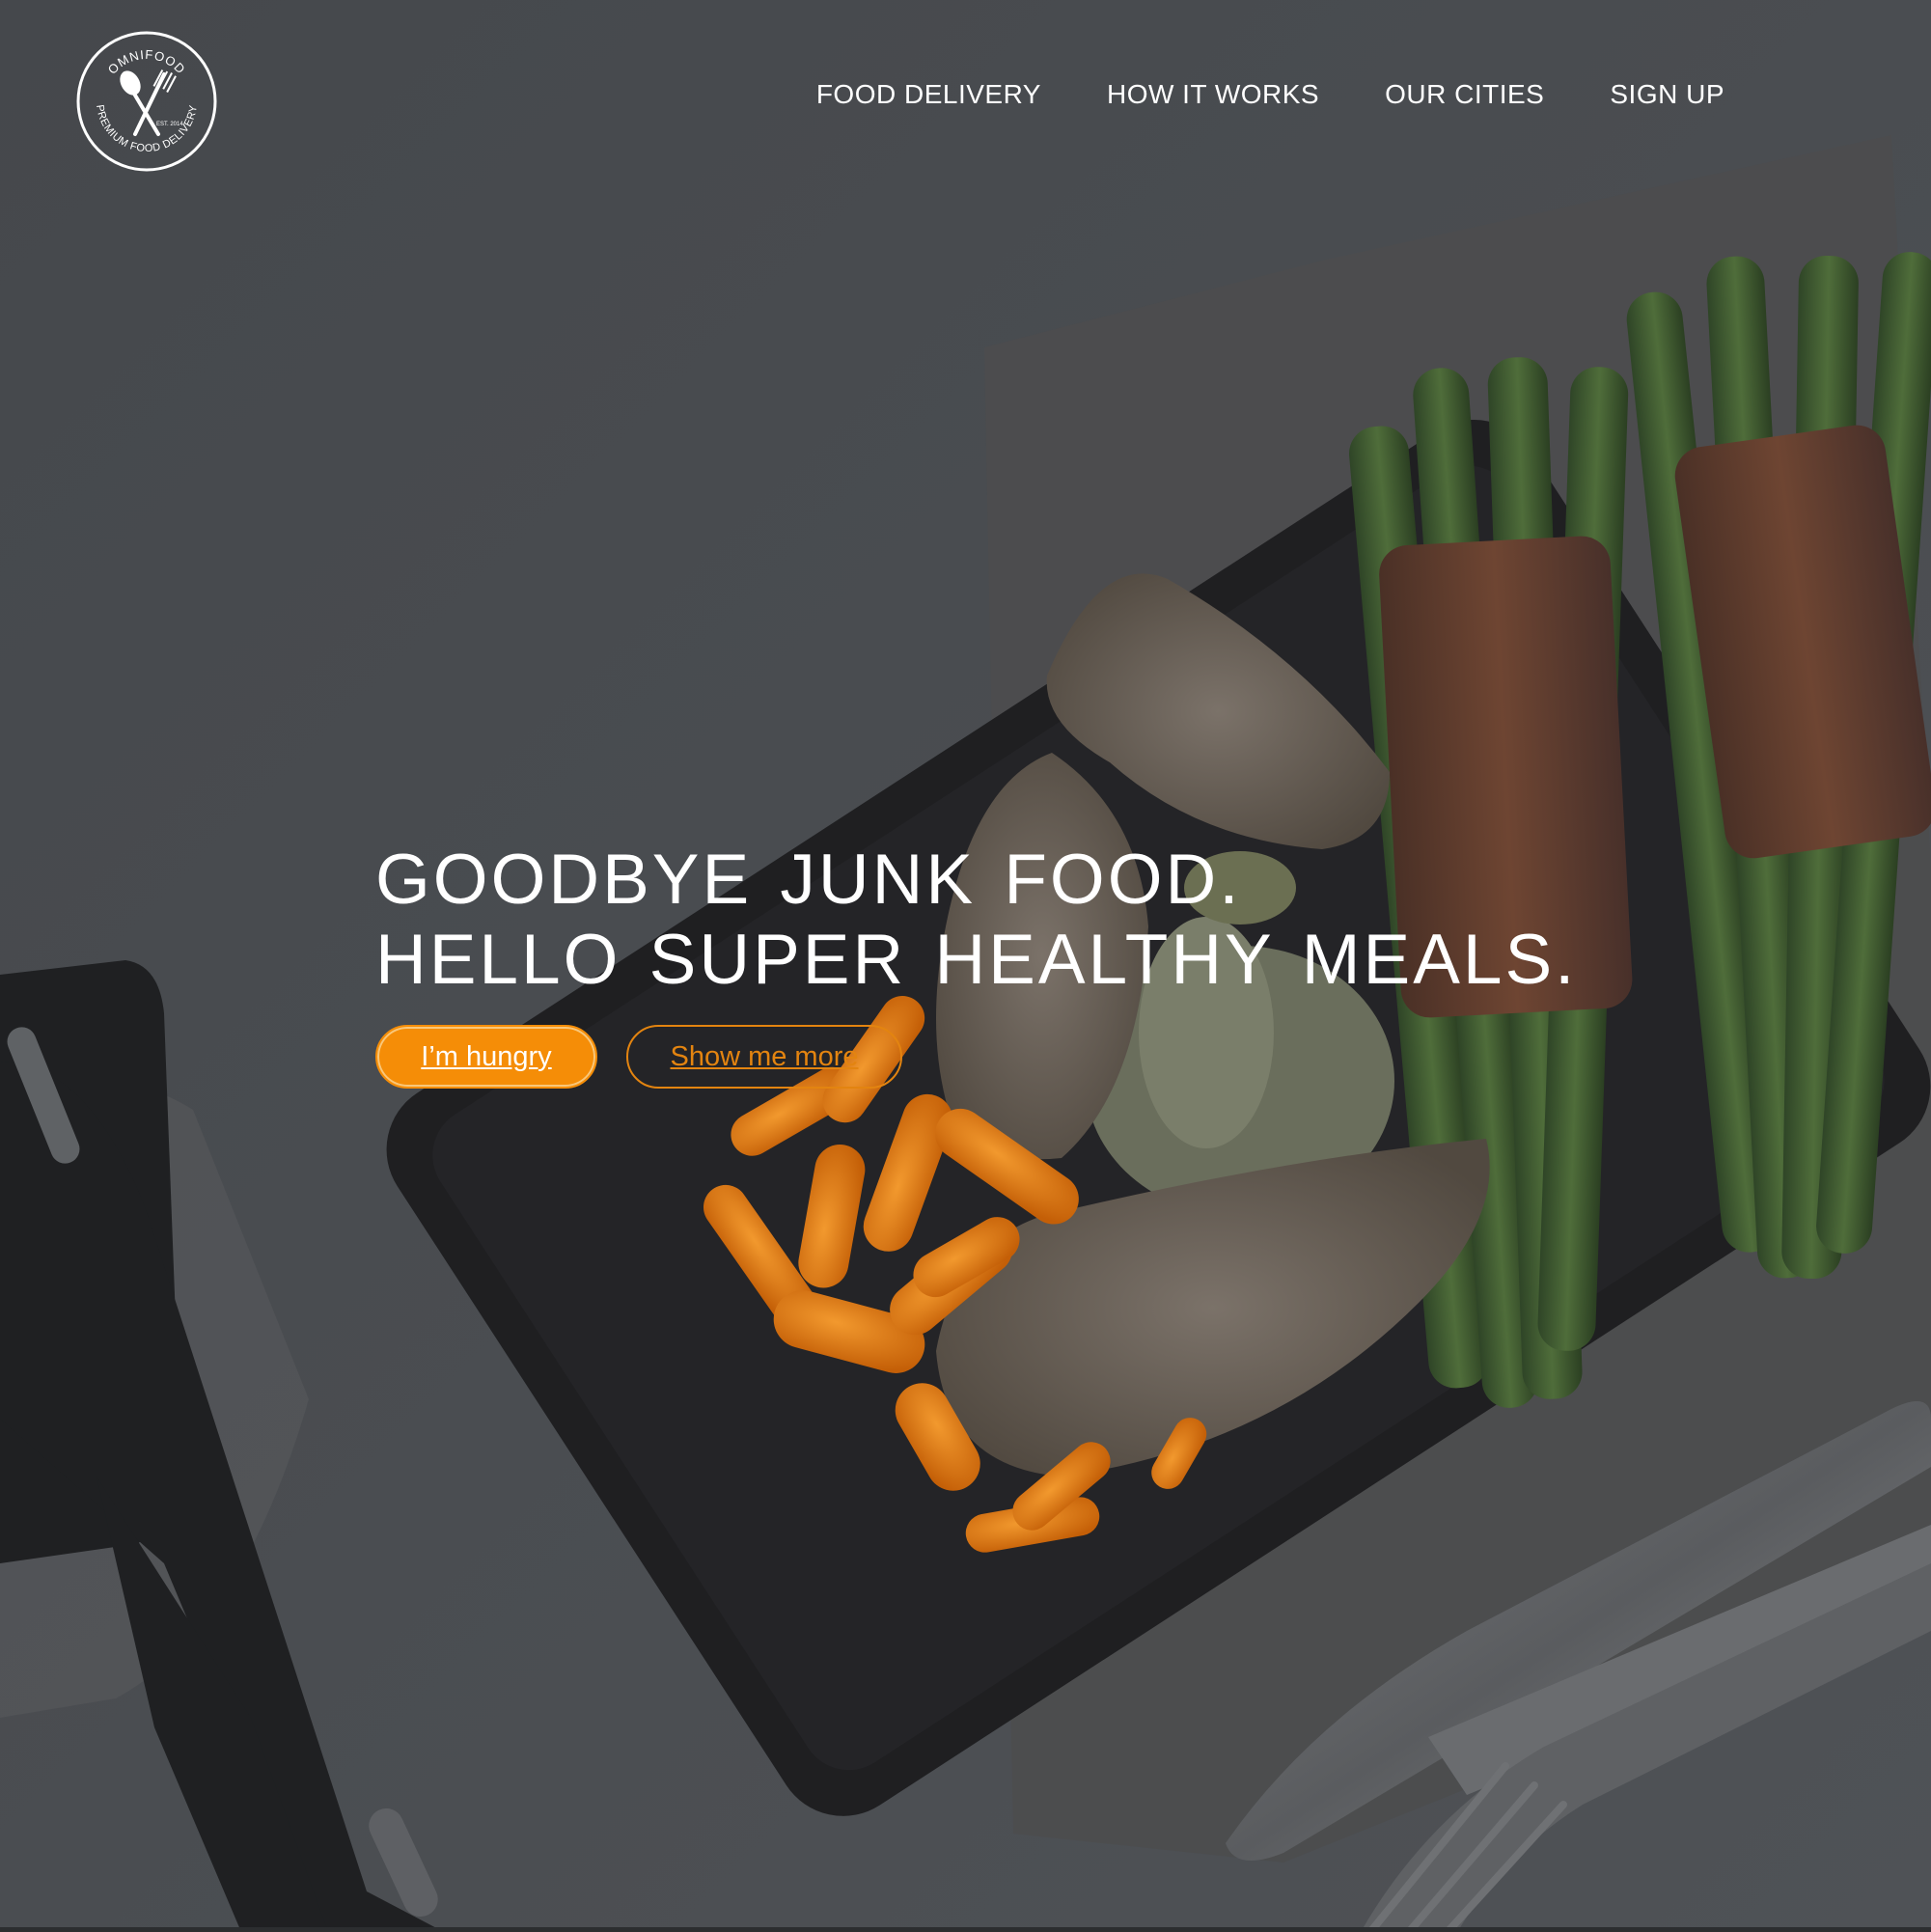 This screenshot has height=1932, width=1931. What do you see at coordinates (146, 101) in the screenshot?
I see `omnifood-logo: OMNIFOOD PREMIUM FOOD DELIVERY EST. 2014` at bounding box center [146, 101].